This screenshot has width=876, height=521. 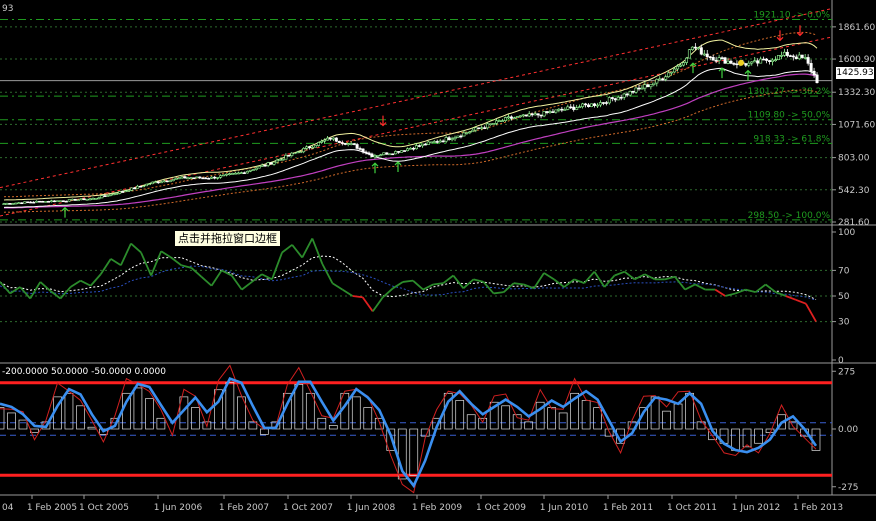 I want to click on corner-label-top: 93, so click(x=7, y=9).